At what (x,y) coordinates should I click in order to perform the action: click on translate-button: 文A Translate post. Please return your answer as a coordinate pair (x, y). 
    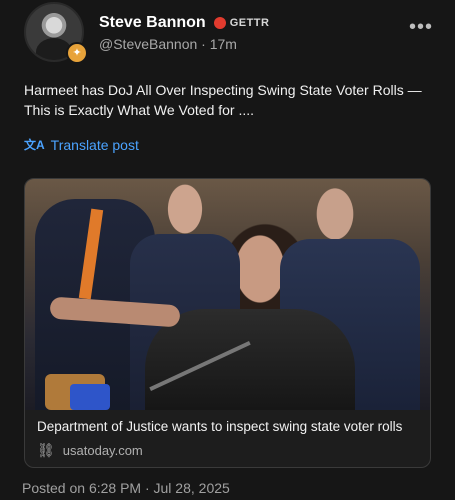
    Looking at the image, I should click on (81, 144).